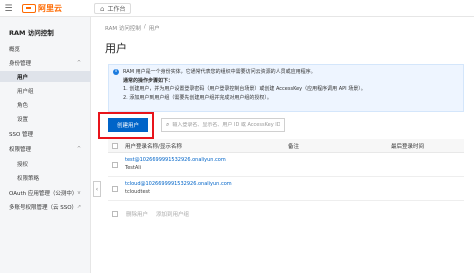 This screenshot has width=474, height=273. I want to click on sidebar-item-label: 身份管理, so click(20, 63).